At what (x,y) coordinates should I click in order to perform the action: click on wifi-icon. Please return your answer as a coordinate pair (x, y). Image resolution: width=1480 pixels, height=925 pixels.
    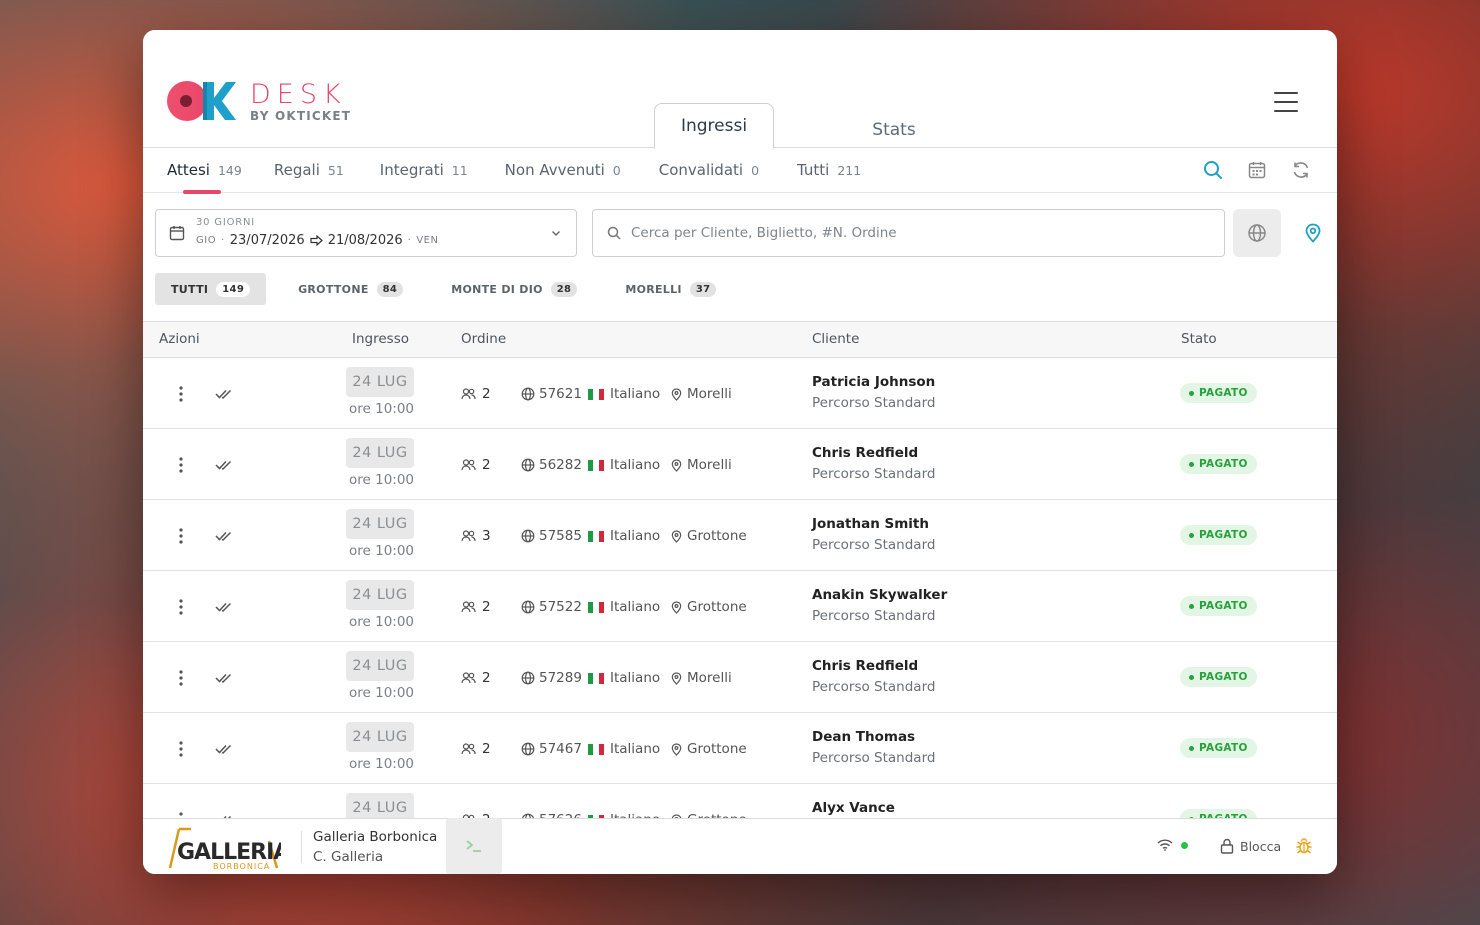
    Looking at the image, I should click on (1165, 845).